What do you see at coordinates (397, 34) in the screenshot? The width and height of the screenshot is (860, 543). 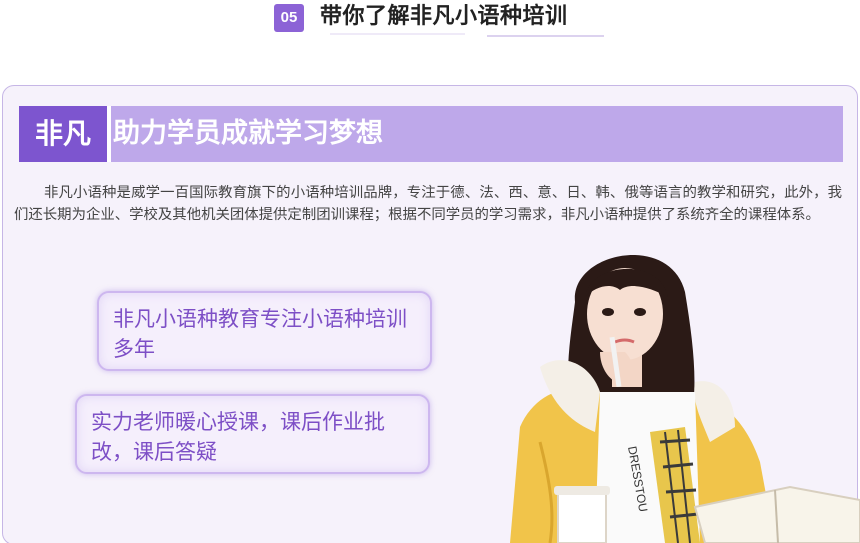 I see `title-underline` at bounding box center [397, 34].